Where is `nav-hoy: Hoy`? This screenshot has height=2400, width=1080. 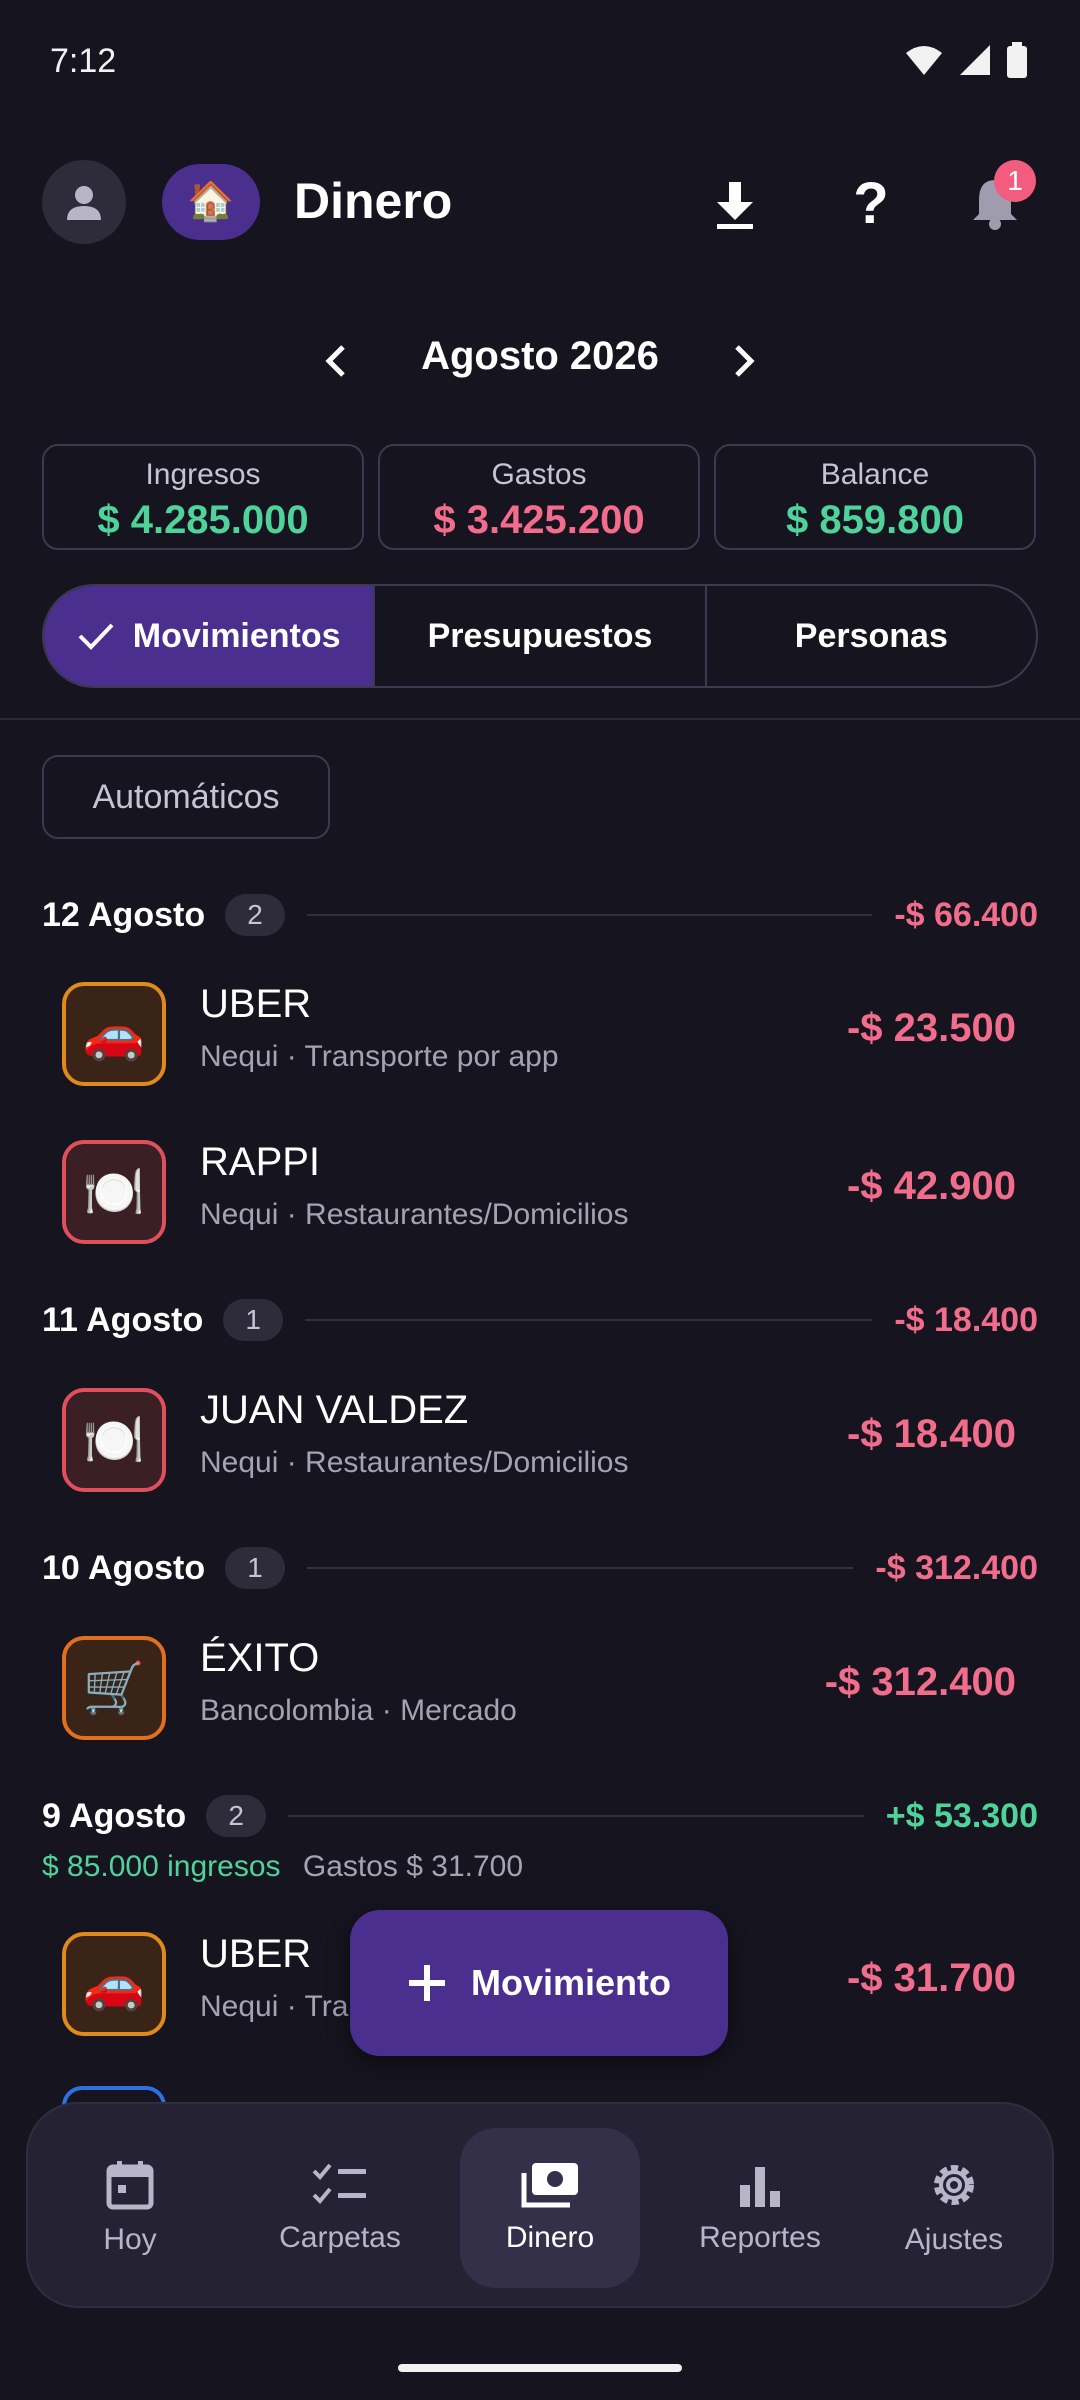
nav-hoy: Hoy is located at coordinates (130, 2208).